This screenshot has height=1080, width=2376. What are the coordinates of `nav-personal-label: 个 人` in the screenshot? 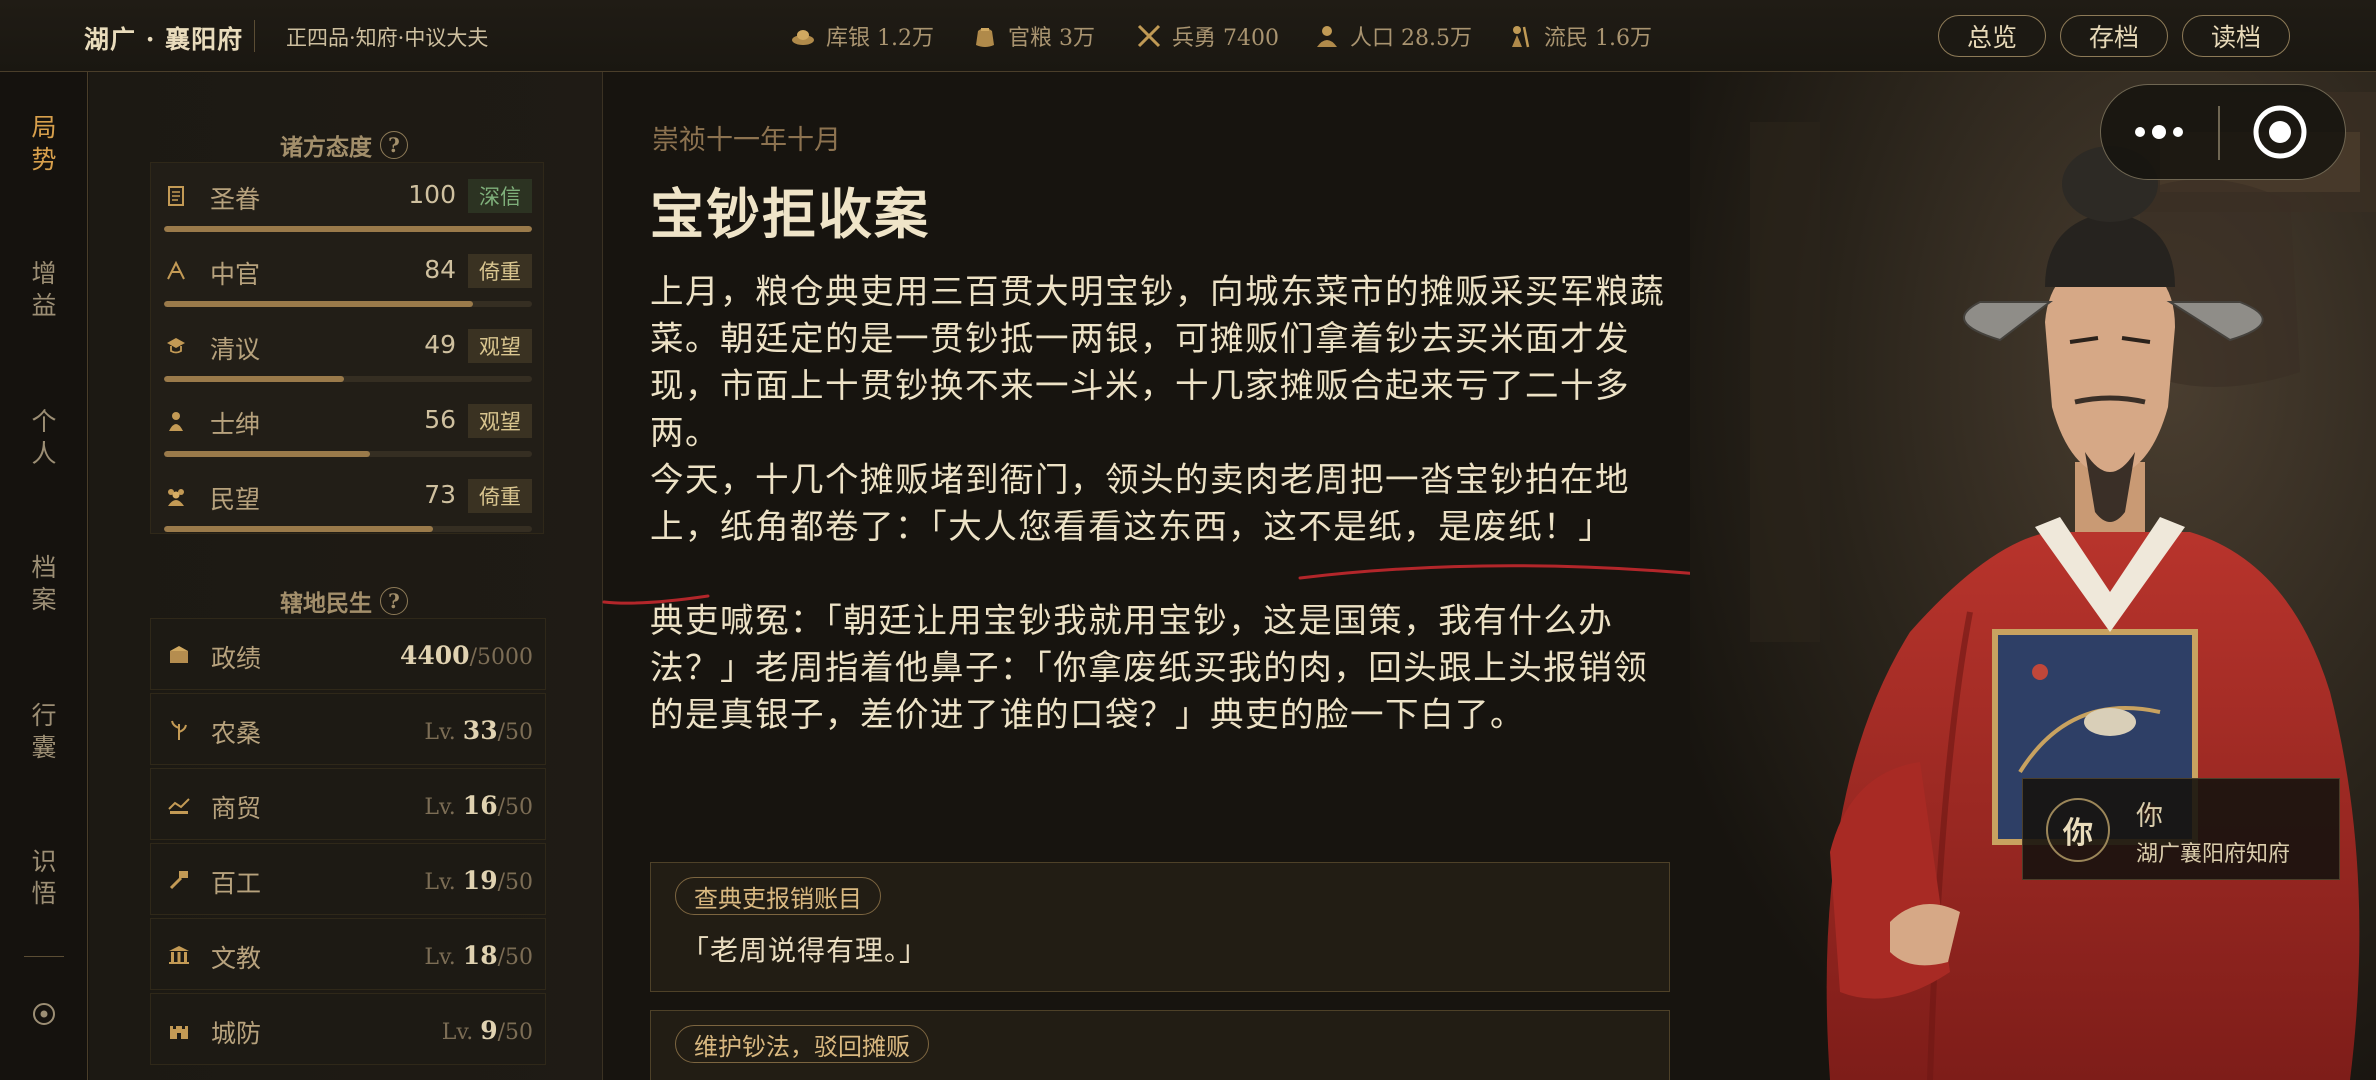 It's located at (44, 437).